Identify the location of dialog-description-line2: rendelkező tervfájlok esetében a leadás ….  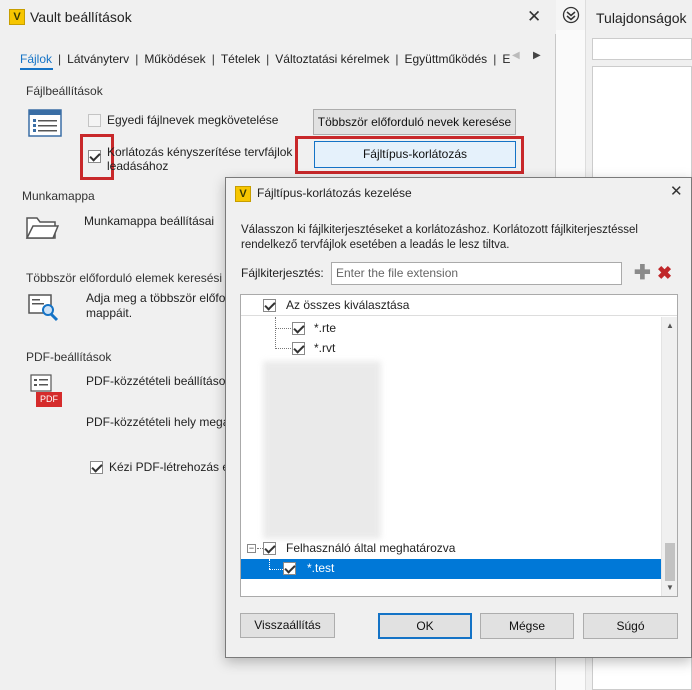
(375, 245).